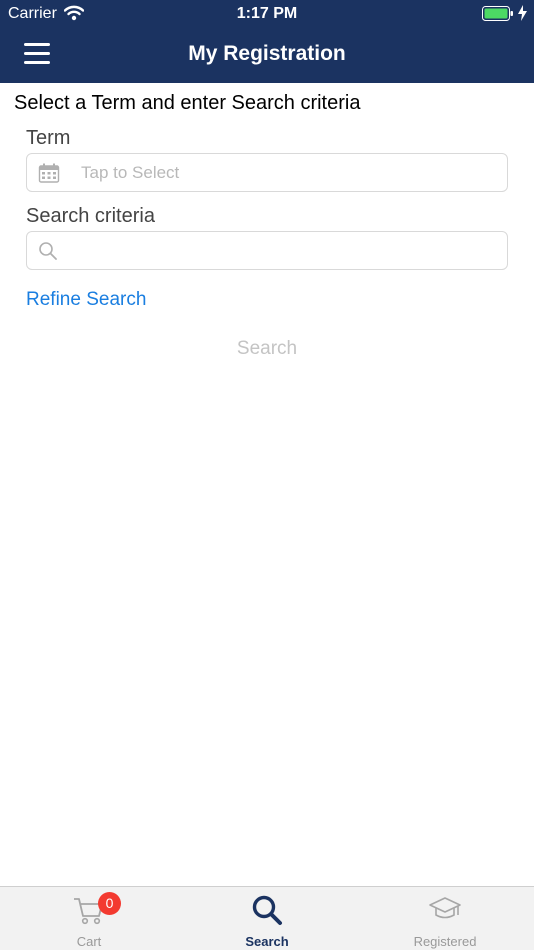  What do you see at coordinates (267, 172) in the screenshot?
I see `term-selector: Tap to Select` at bounding box center [267, 172].